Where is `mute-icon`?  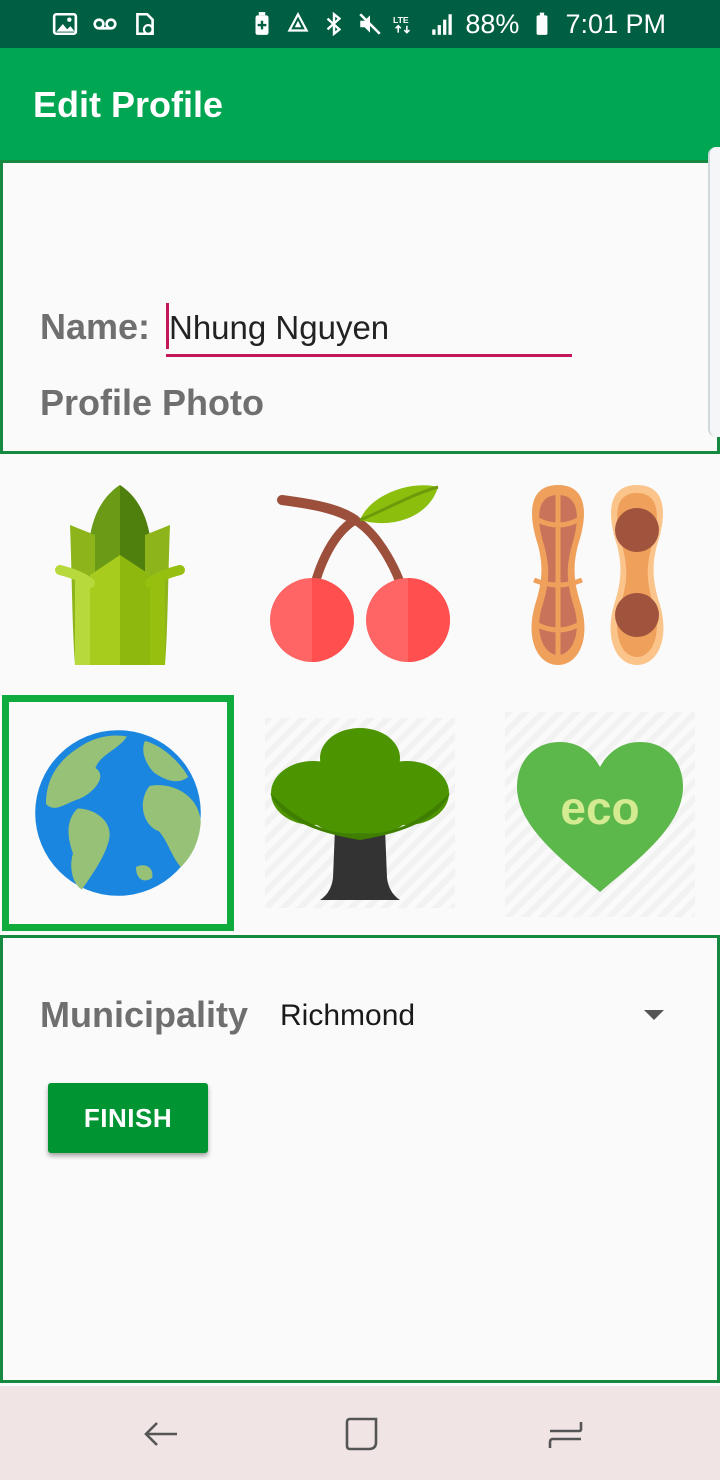 mute-icon is located at coordinates (370, 24).